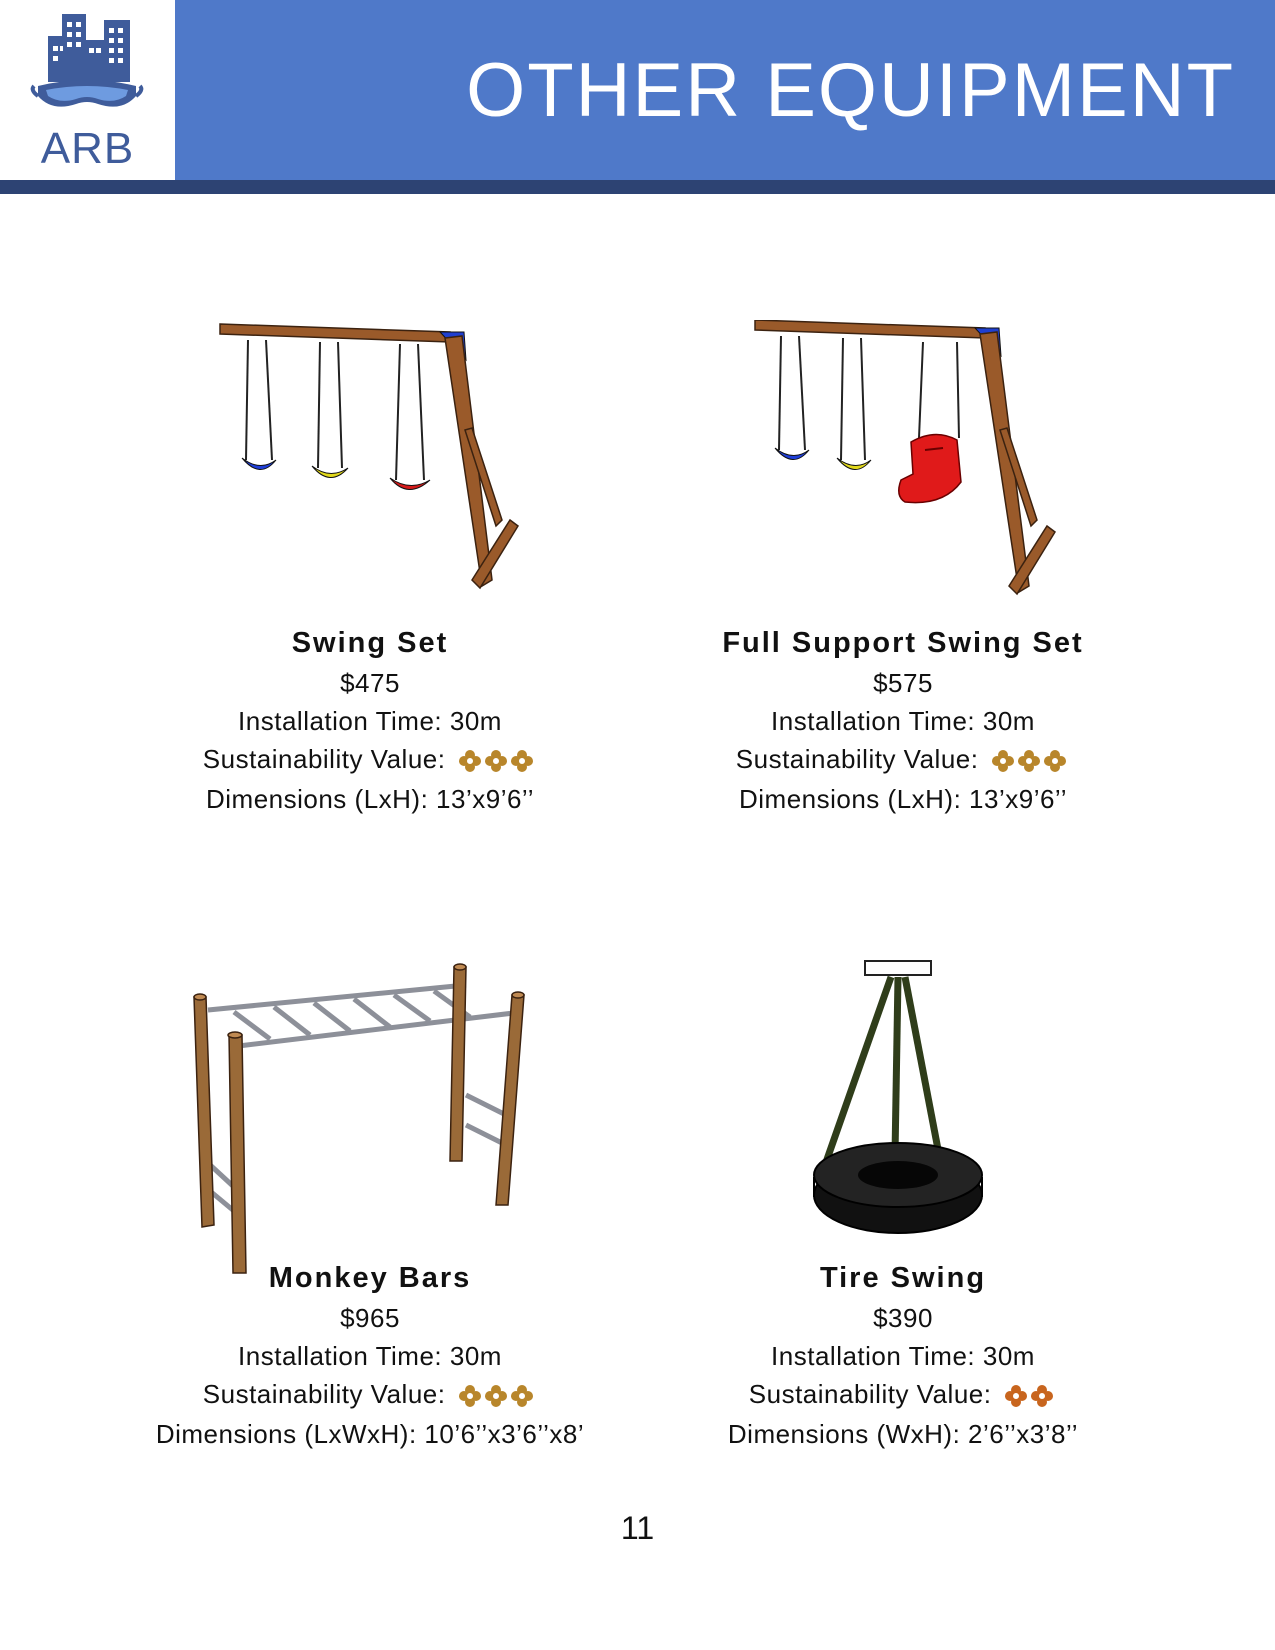 The height and width of the screenshot is (1650, 1275). Describe the element at coordinates (87, 148) in the screenshot. I see `logo-text: ARB` at that location.